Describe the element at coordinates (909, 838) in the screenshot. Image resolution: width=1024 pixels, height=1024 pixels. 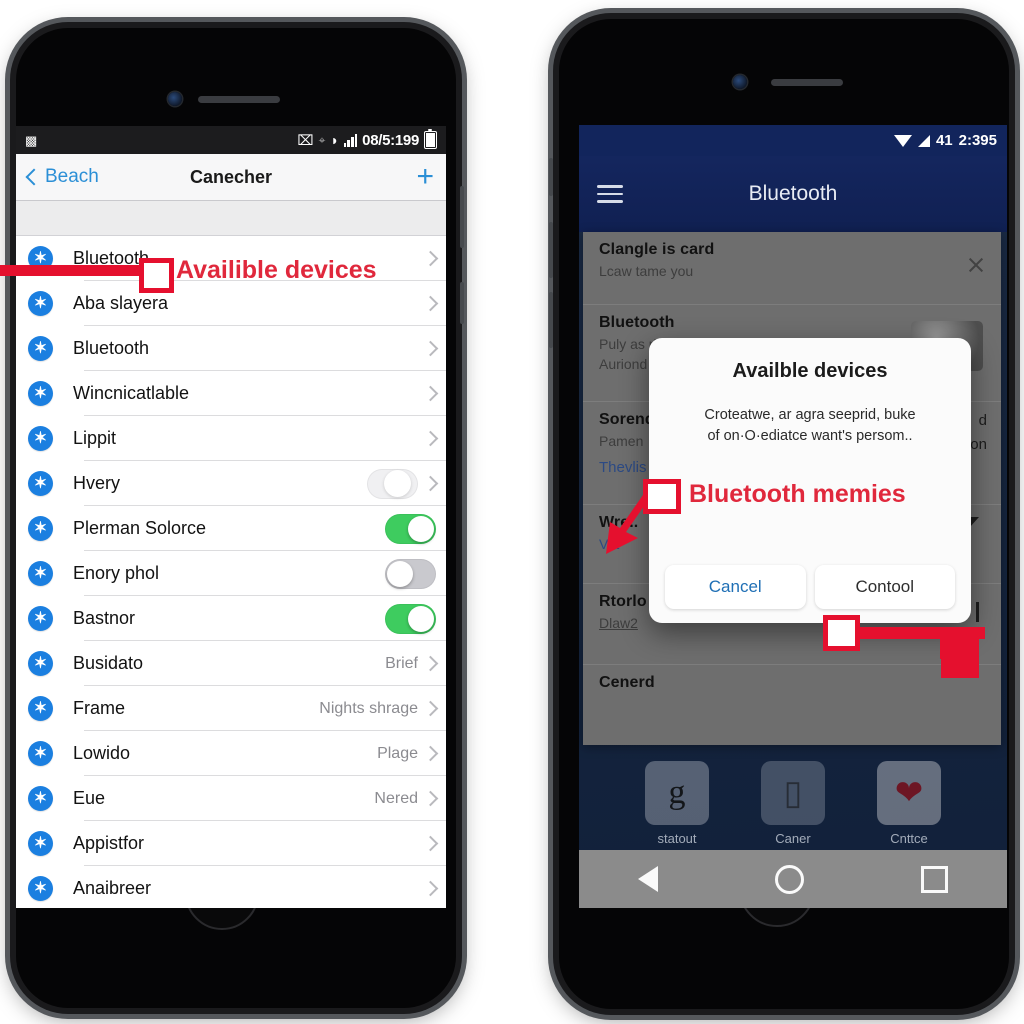
I see `app-label: Cnttce` at that location.